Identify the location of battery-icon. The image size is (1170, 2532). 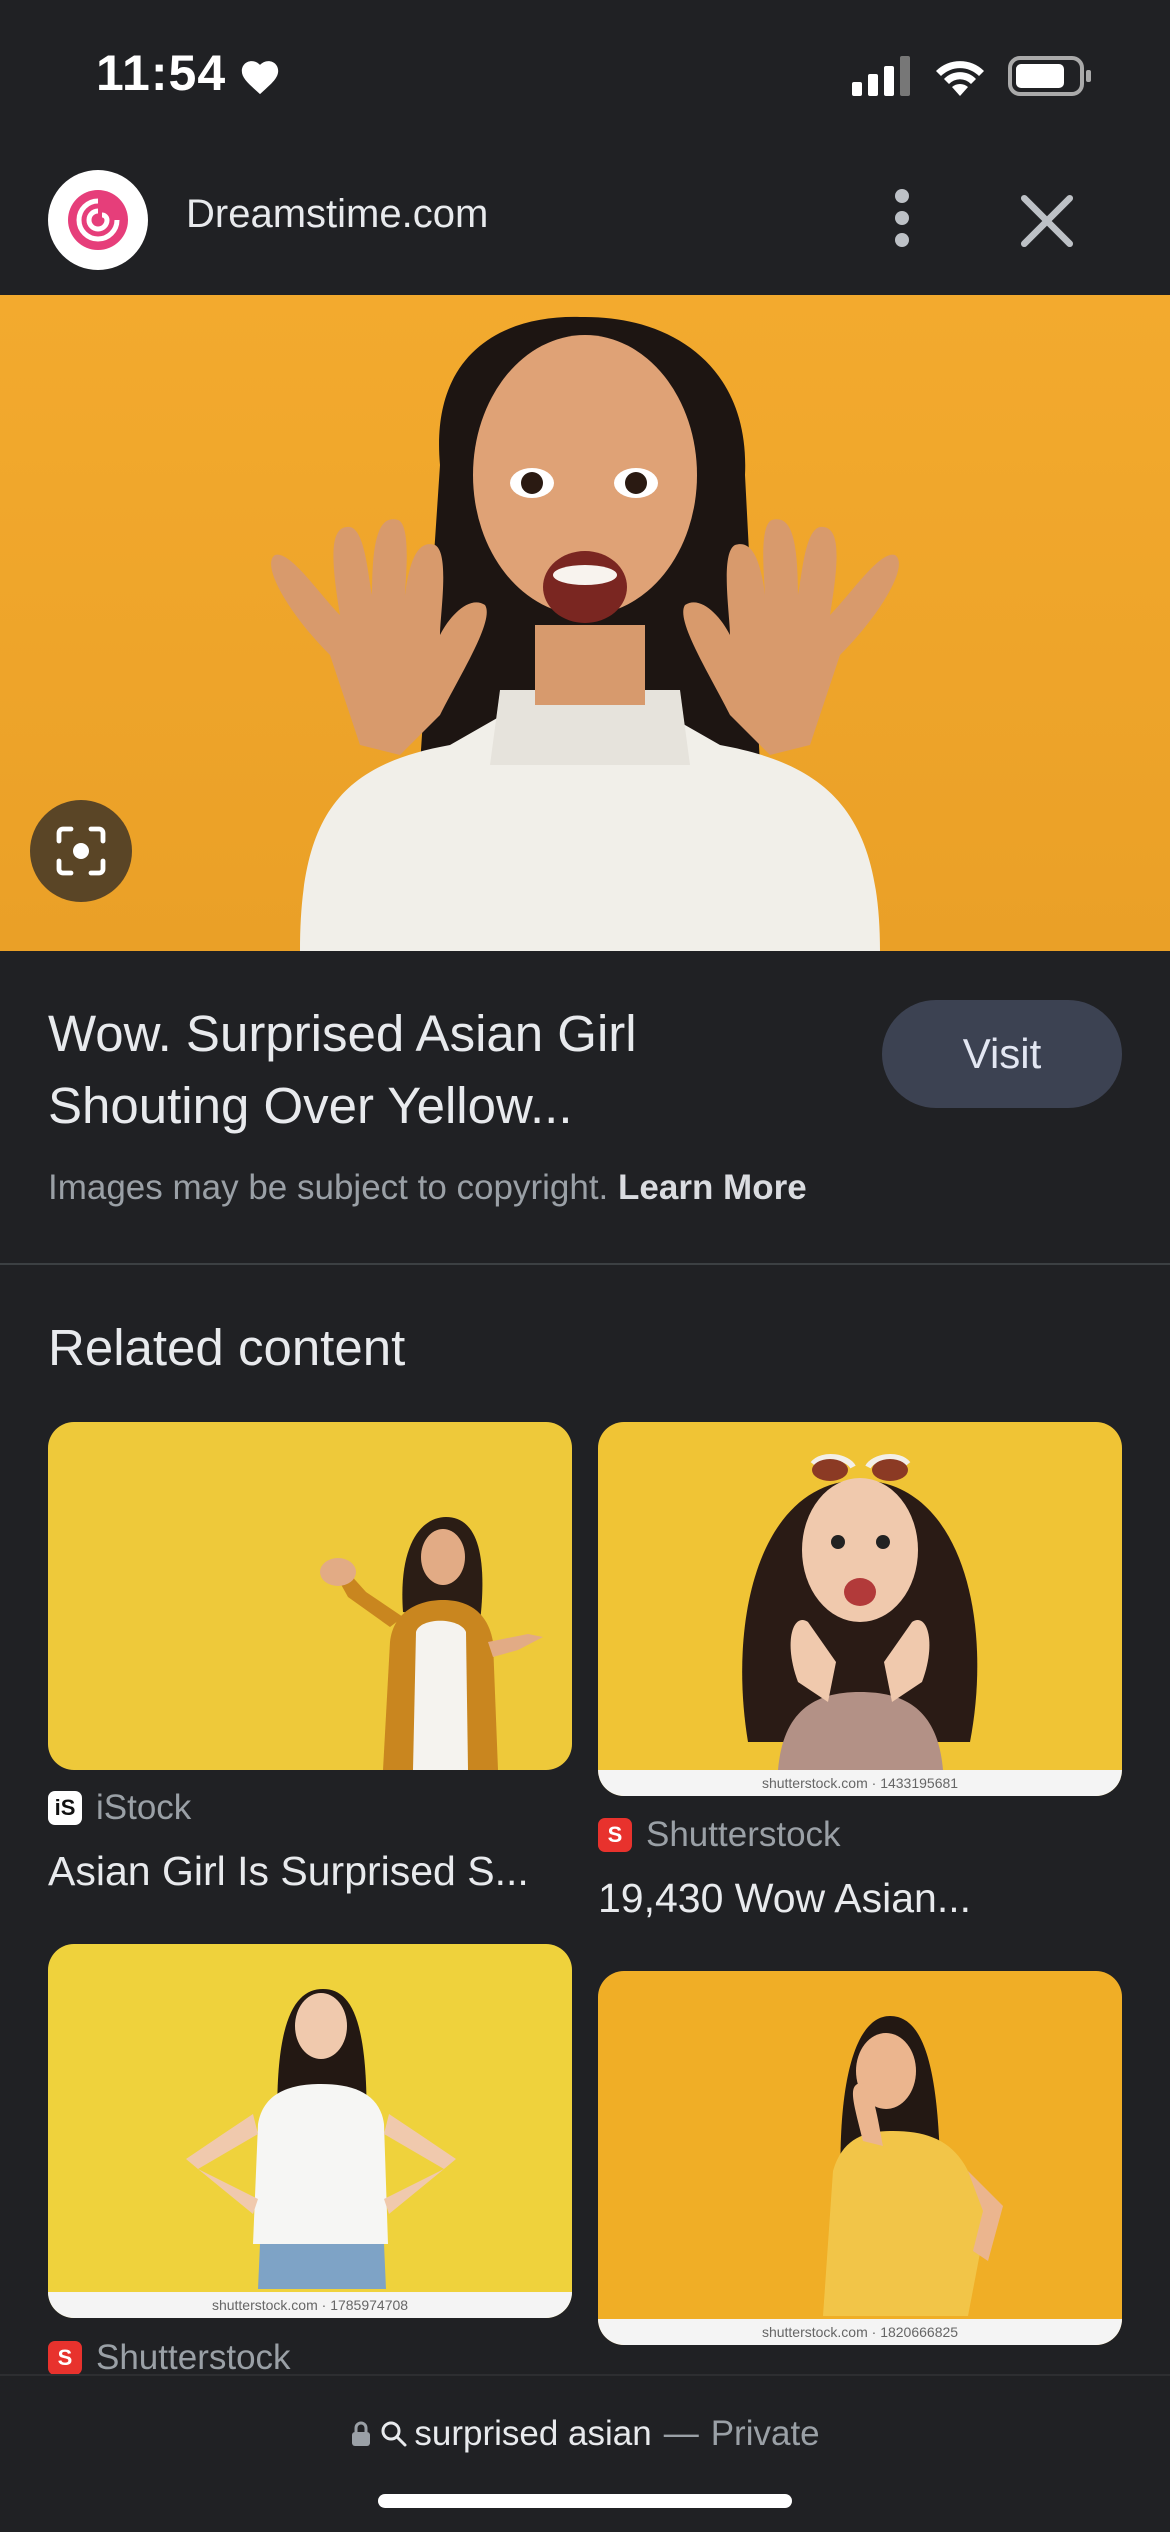
(1049, 76).